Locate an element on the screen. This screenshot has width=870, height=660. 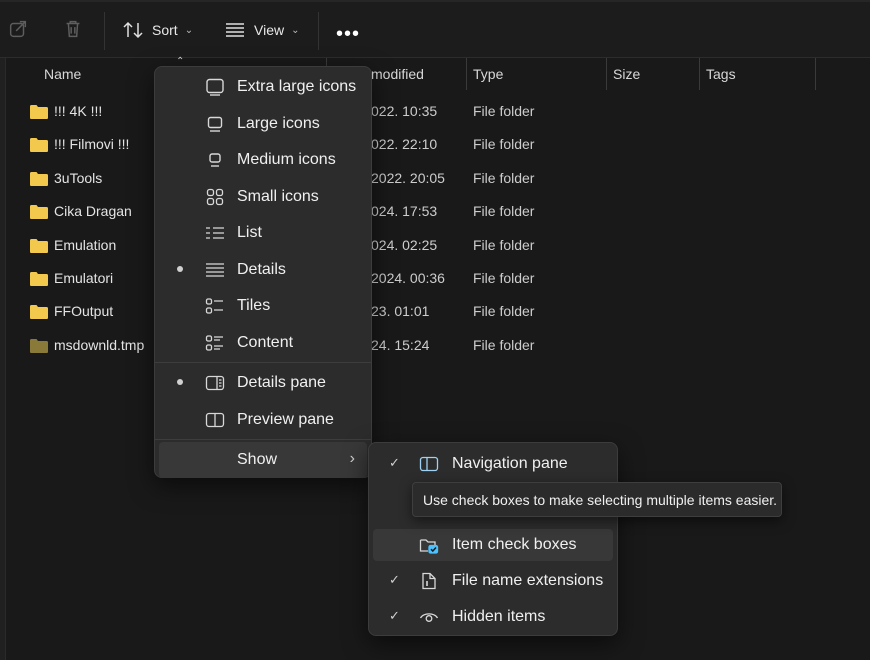
file-row: Emulation 024. 02:25 File folder is located at coordinates (420, 245).